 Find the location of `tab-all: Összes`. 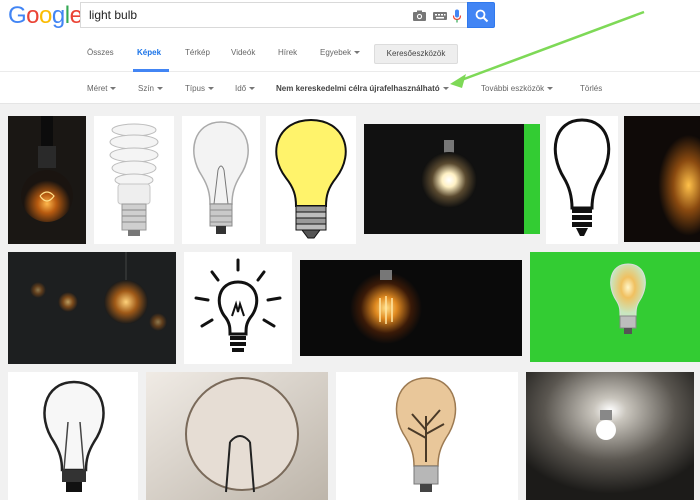

tab-all: Összes is located at coordinates (100, 52).